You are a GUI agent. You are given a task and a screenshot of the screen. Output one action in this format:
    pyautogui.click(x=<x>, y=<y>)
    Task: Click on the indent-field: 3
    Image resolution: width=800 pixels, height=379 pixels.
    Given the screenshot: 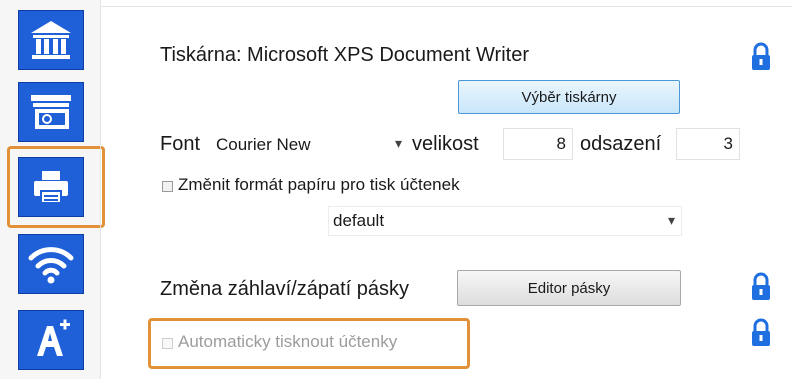 What is the action you would take?
    pyautogui.click(x=708, y=144)
    